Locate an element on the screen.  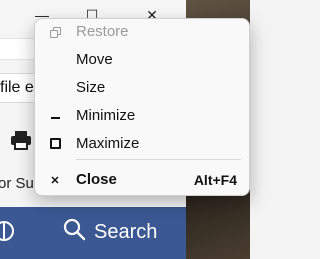
menu-item-label: Minimize is located at coordinates (106, 115).